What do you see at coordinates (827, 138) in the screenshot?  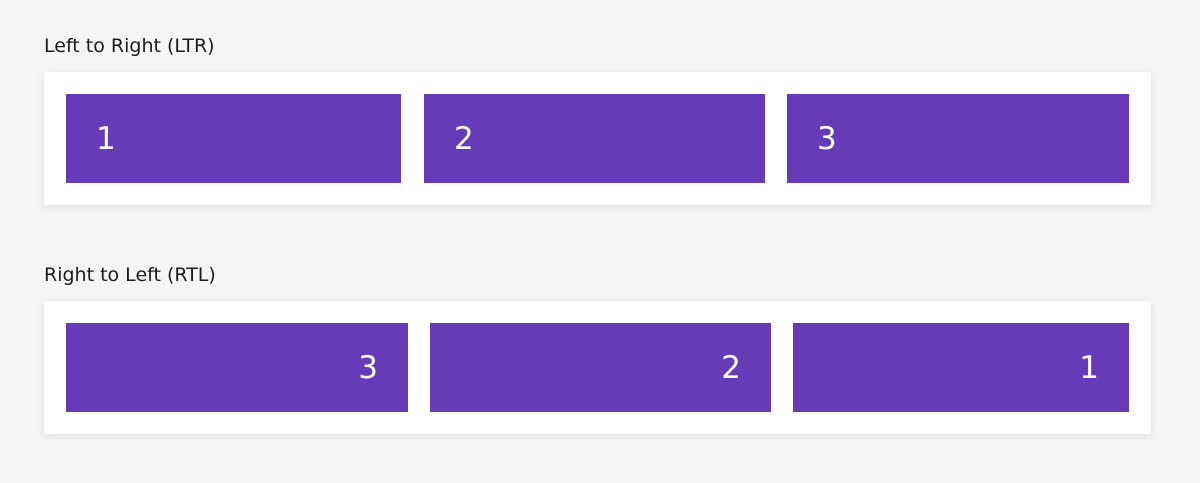 I see `ltr-flex-item-3-label: 3` at bounding box center [827, 138].